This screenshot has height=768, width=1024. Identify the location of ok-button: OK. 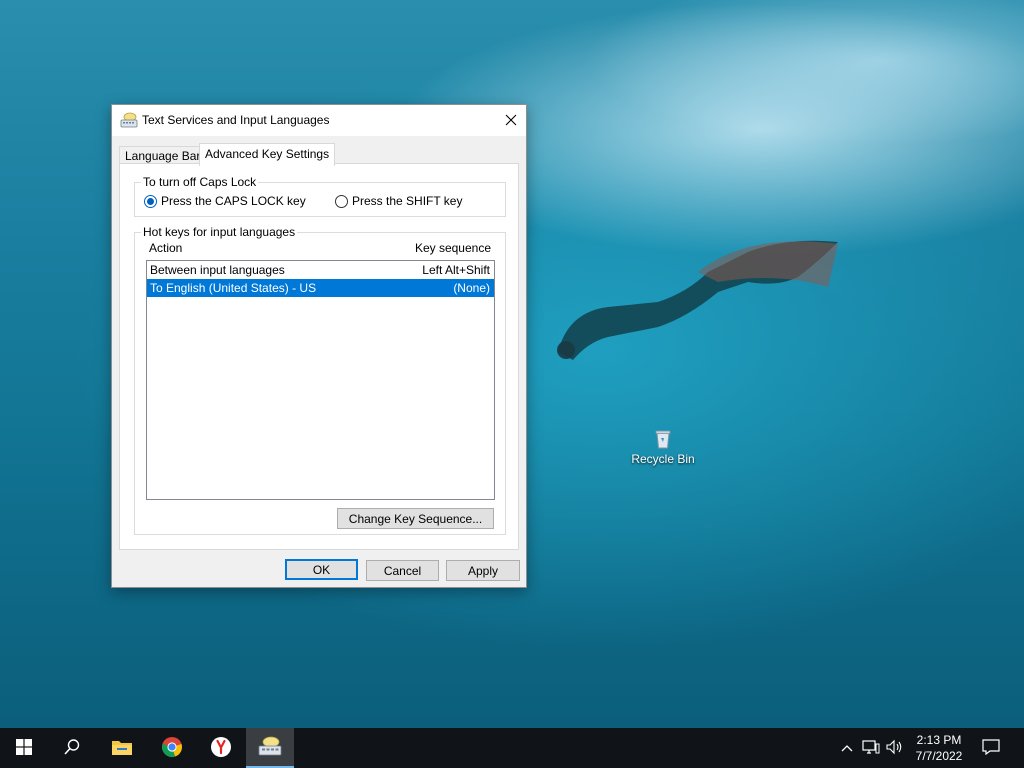
(321, 569).